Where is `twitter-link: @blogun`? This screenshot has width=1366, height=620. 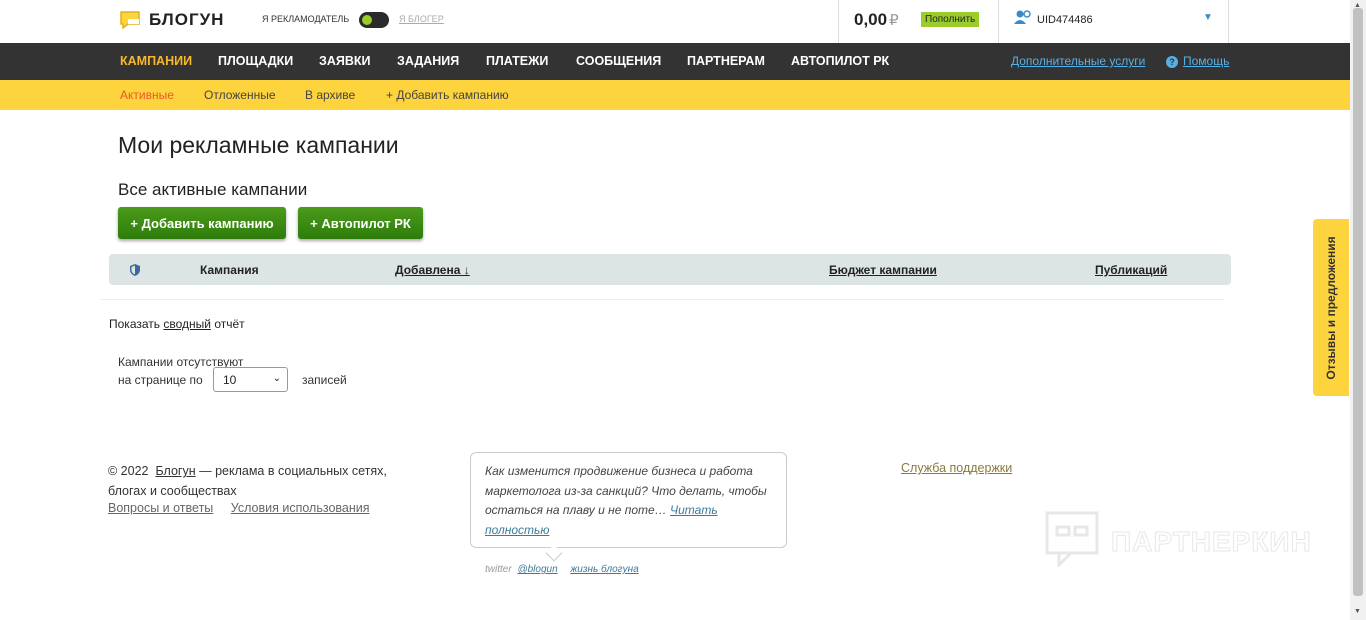 twitter-link: @blogun is located at coordinates (537, 569).